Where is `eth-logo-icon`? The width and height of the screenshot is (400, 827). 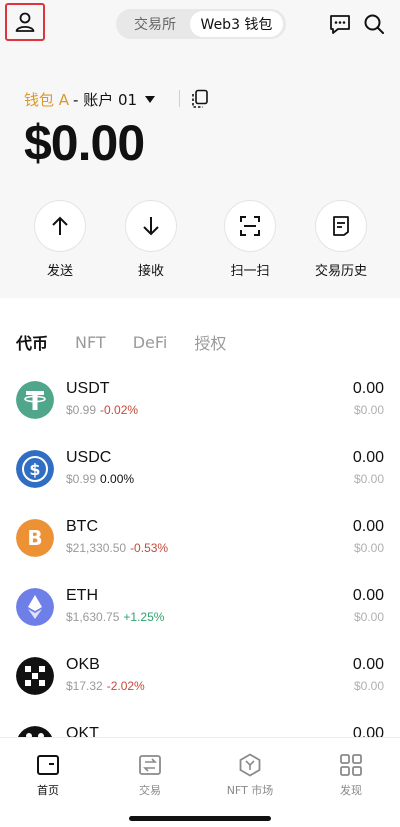 eth-logo-icon is located at coordinates (35, 607).